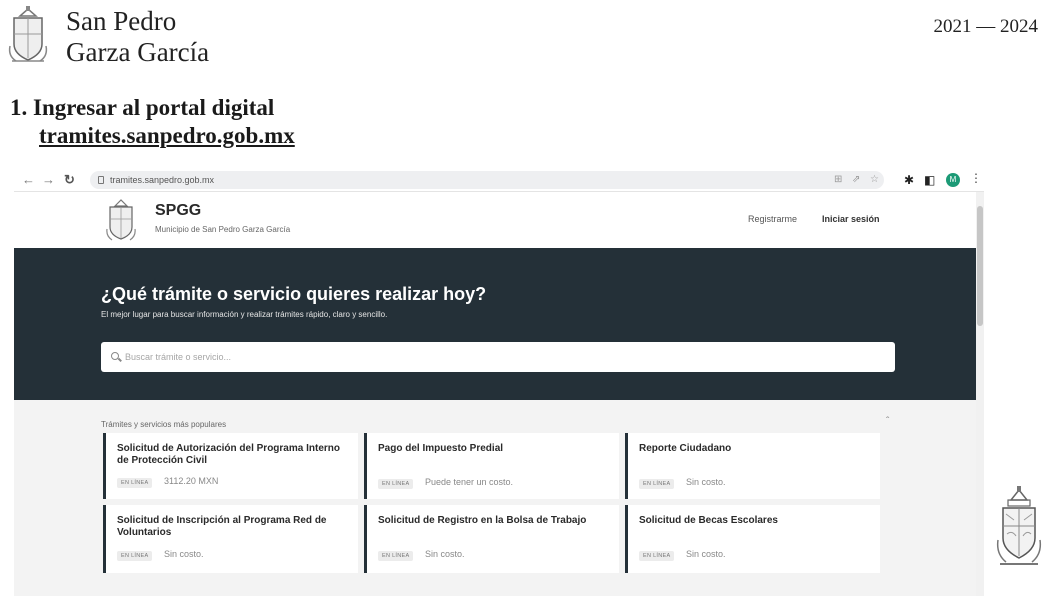 The image size is (1052, 597). I want to click on search-box, so click(498, 357).